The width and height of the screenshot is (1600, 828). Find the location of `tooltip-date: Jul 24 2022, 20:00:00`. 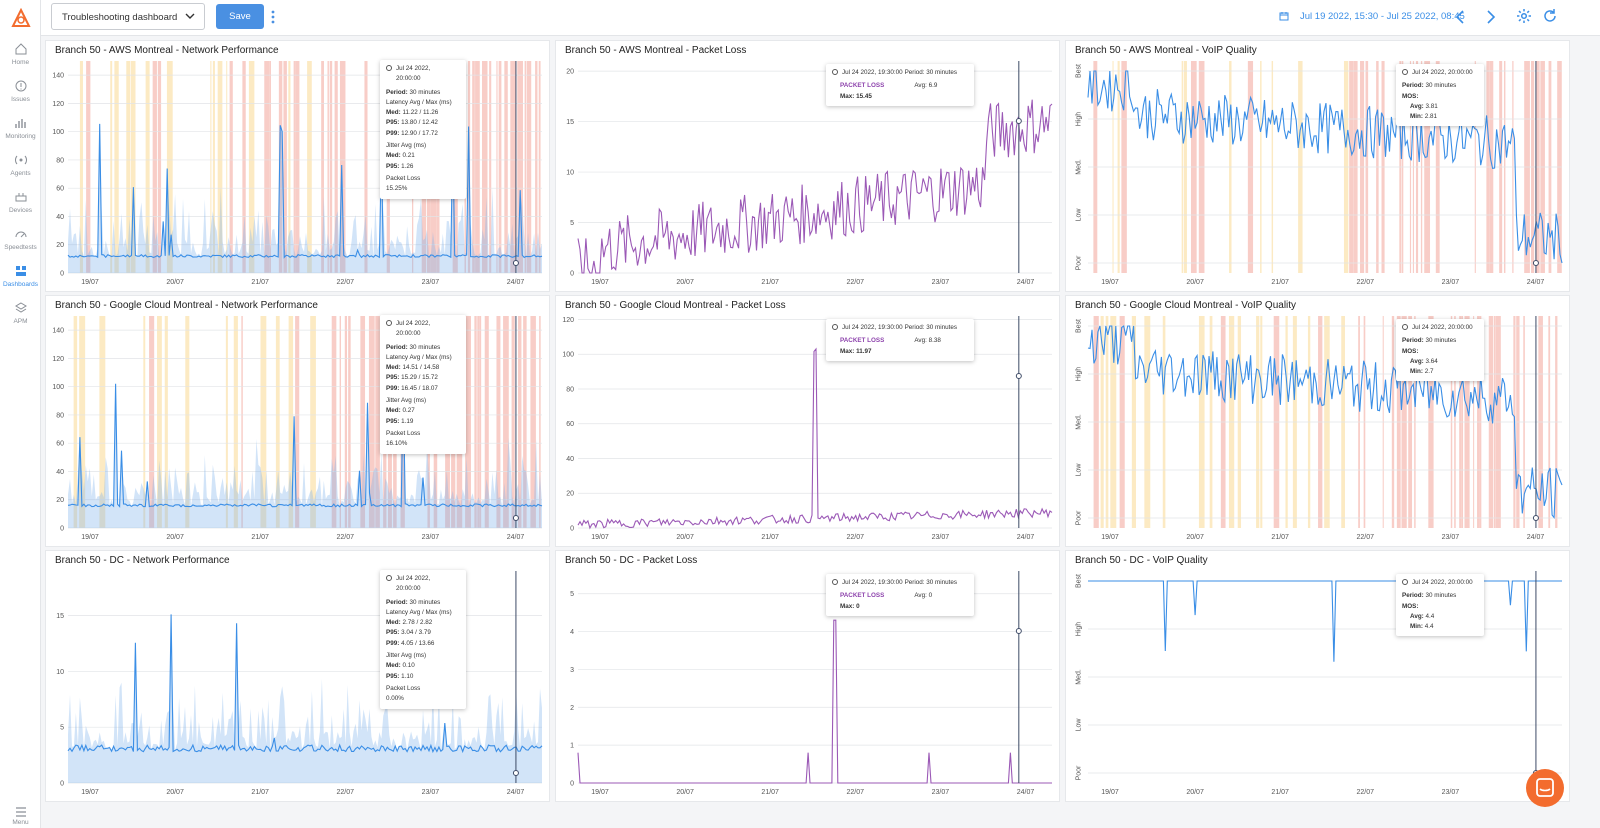

tooltip-date: Jul 24 2022, 20:00:00 is located at coordinates (1442, 582).